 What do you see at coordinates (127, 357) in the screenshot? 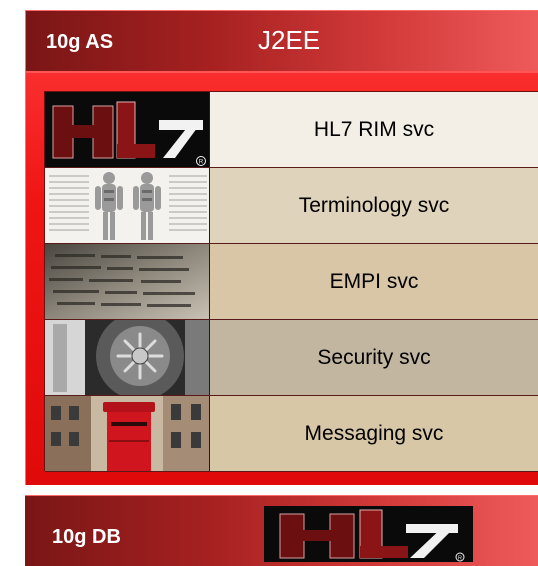
I see `vault-door-image` at bounding box center [127, 357].